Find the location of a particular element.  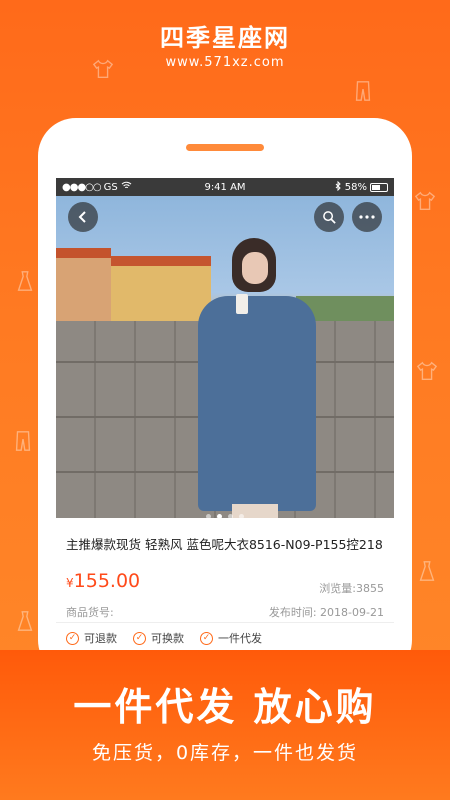

back-button is located at coordinates (83, 217).